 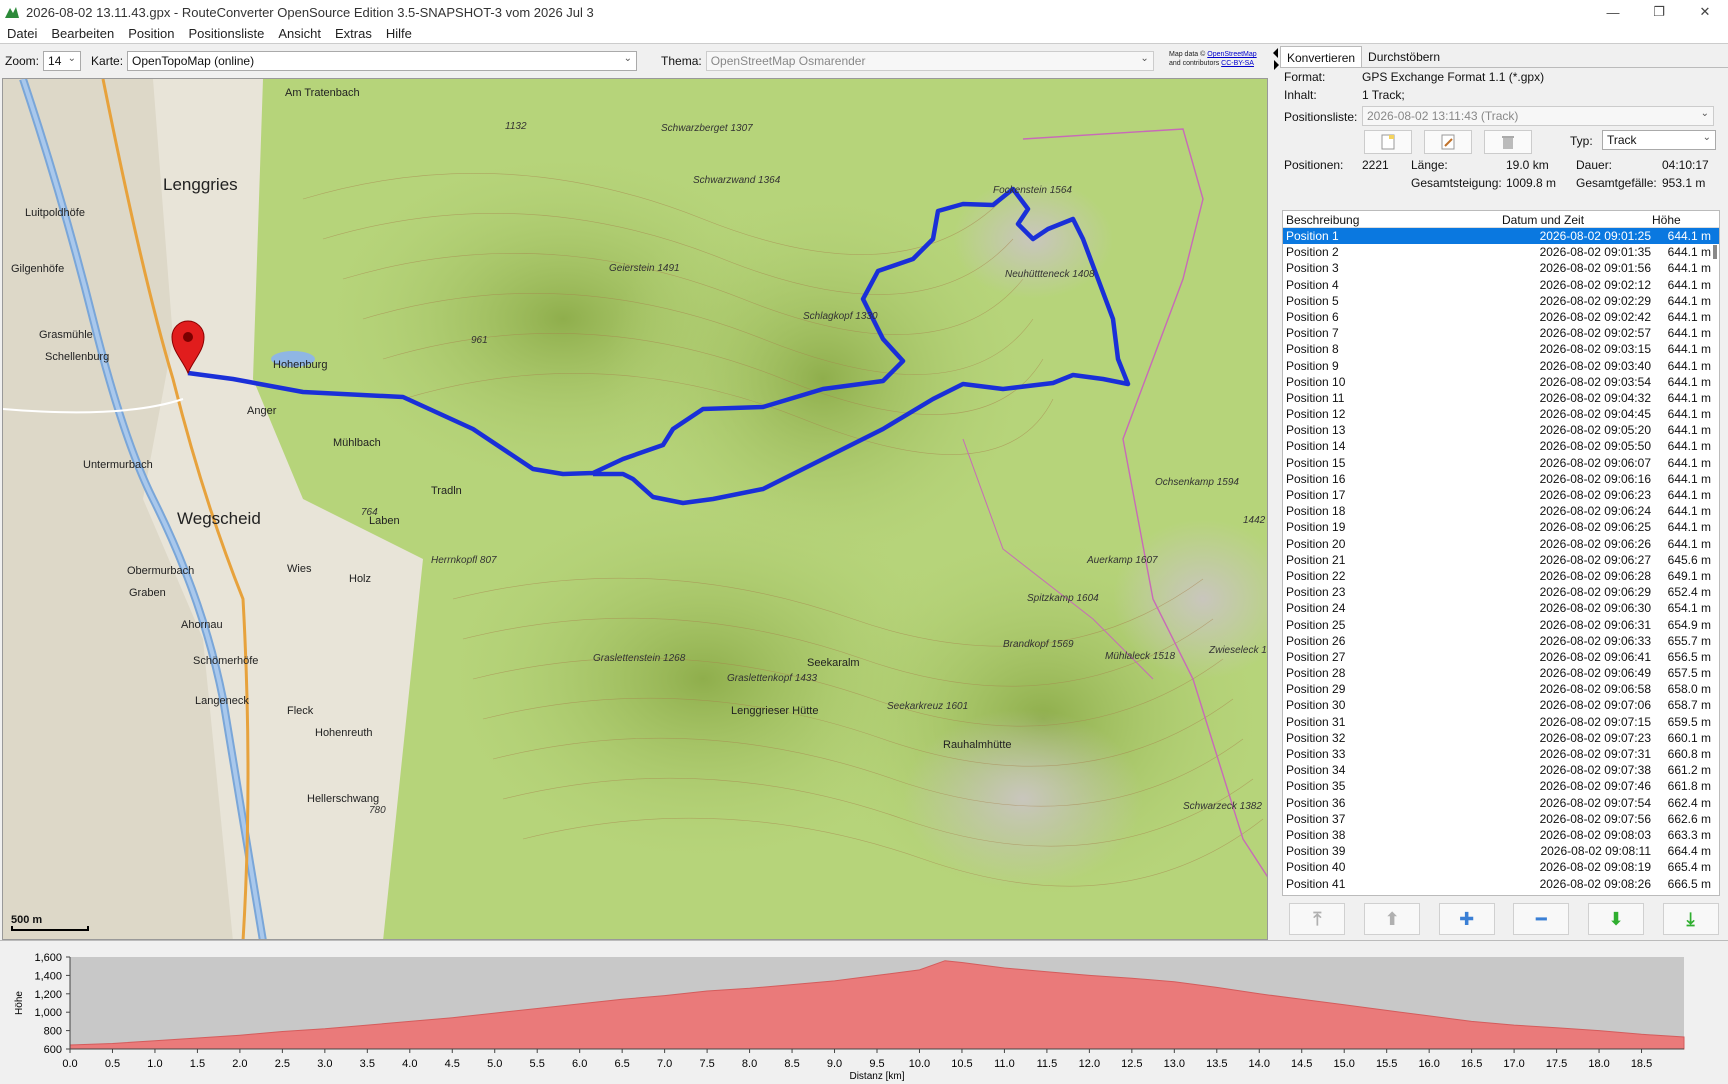 What do you see at coordinates (1501, 398) in the screenshot?
I see `table-row: Position 11 2026-08-02 09:04:32 644.1 m` at bounding box center [1501, 398].